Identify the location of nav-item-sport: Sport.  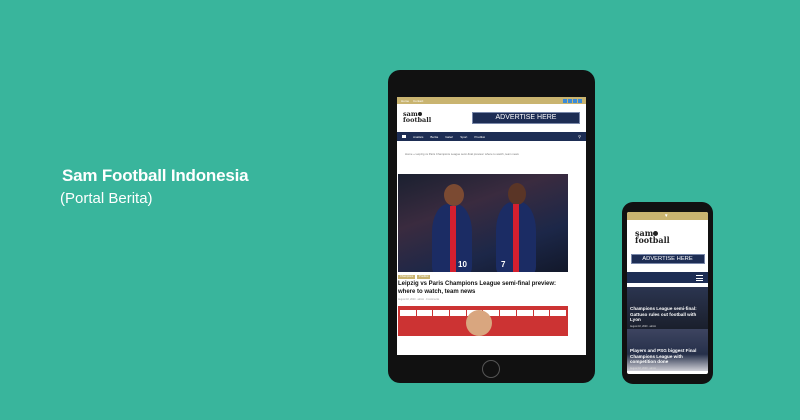
(463, 137).